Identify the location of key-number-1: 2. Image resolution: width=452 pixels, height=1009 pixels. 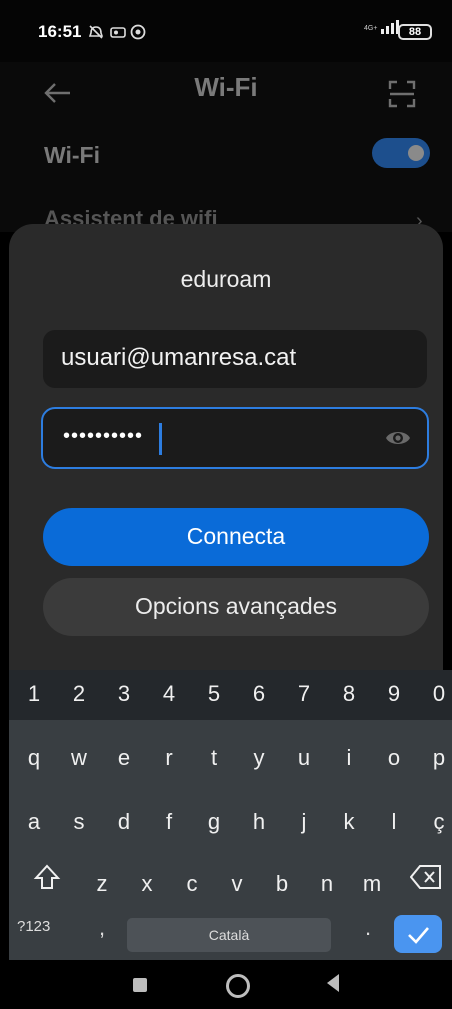
(79, 694).